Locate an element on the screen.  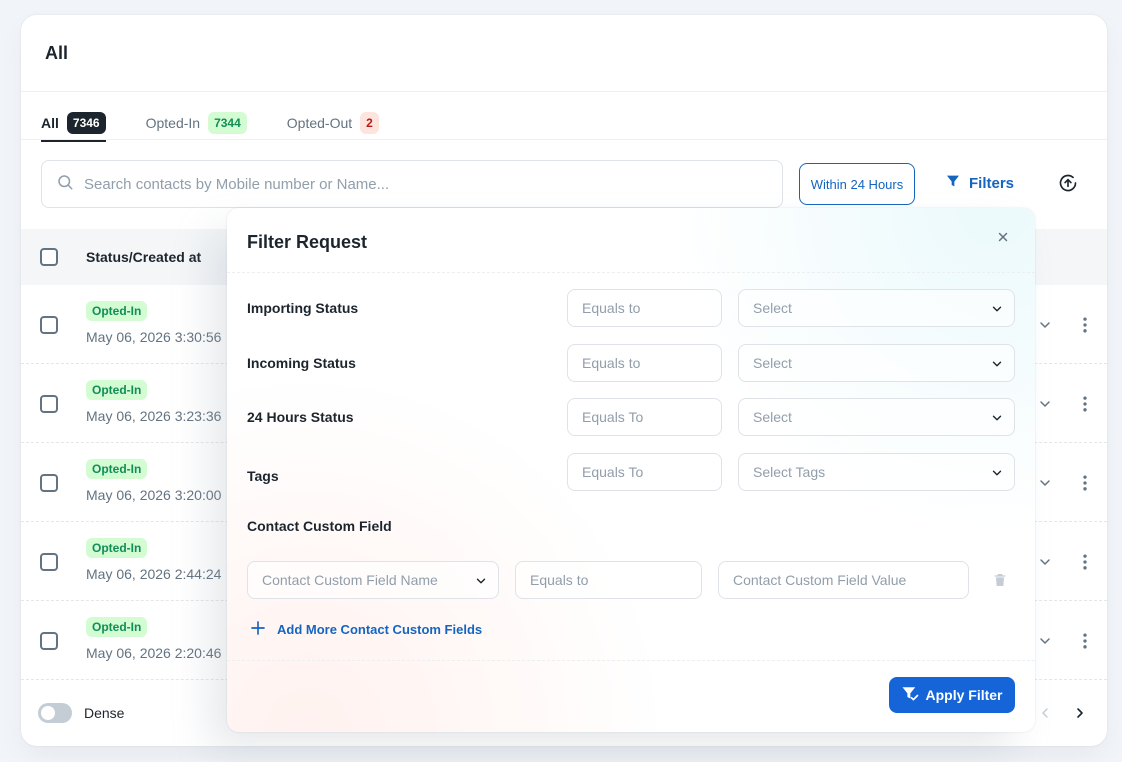
filters-label: Filters is located at coordinates (992, 183).